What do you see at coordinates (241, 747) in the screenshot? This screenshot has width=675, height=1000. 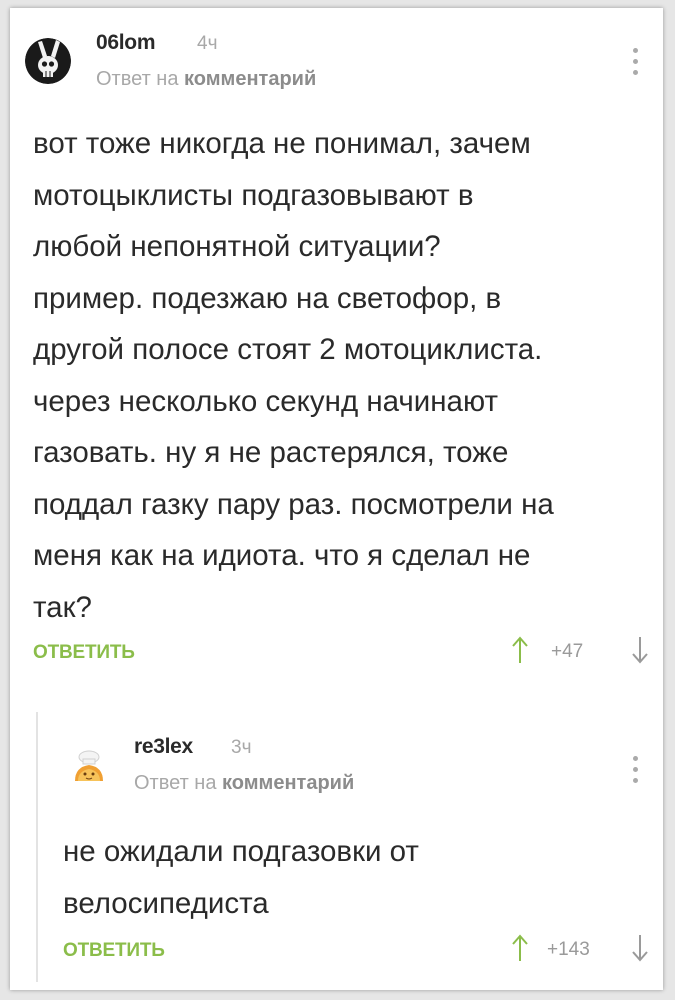 I see `comment-time: 3ч` at bounding box center [241, 747].